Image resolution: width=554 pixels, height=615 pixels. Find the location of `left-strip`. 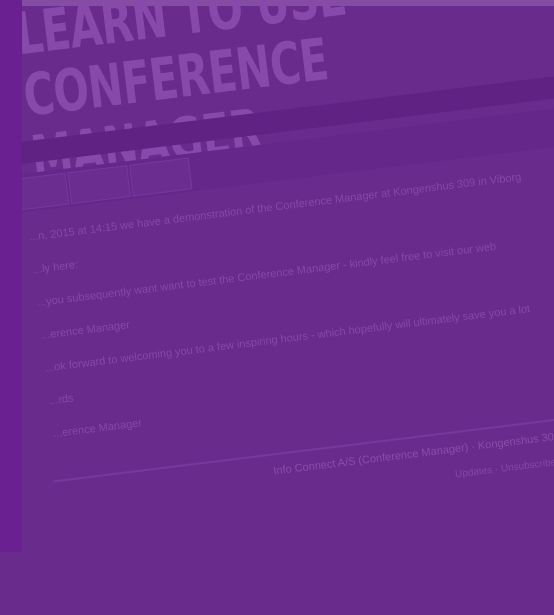

left-strip is located at coordinates (11, 276).